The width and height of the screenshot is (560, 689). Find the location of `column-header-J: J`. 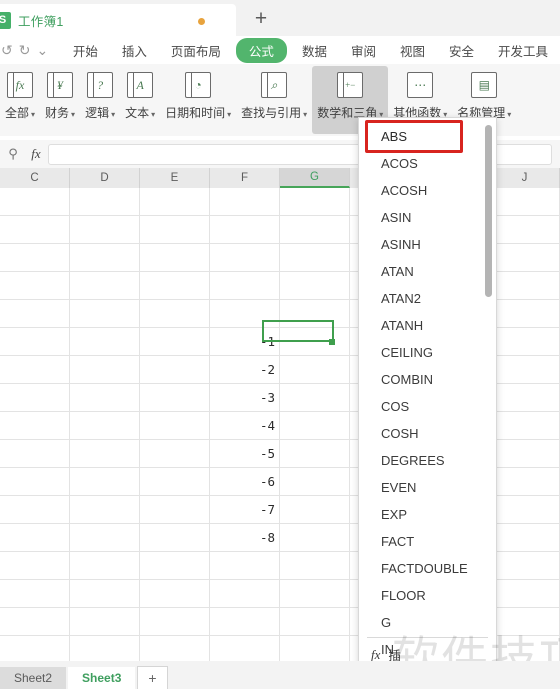

column-header-J: J is located at coordinates (525, 178).